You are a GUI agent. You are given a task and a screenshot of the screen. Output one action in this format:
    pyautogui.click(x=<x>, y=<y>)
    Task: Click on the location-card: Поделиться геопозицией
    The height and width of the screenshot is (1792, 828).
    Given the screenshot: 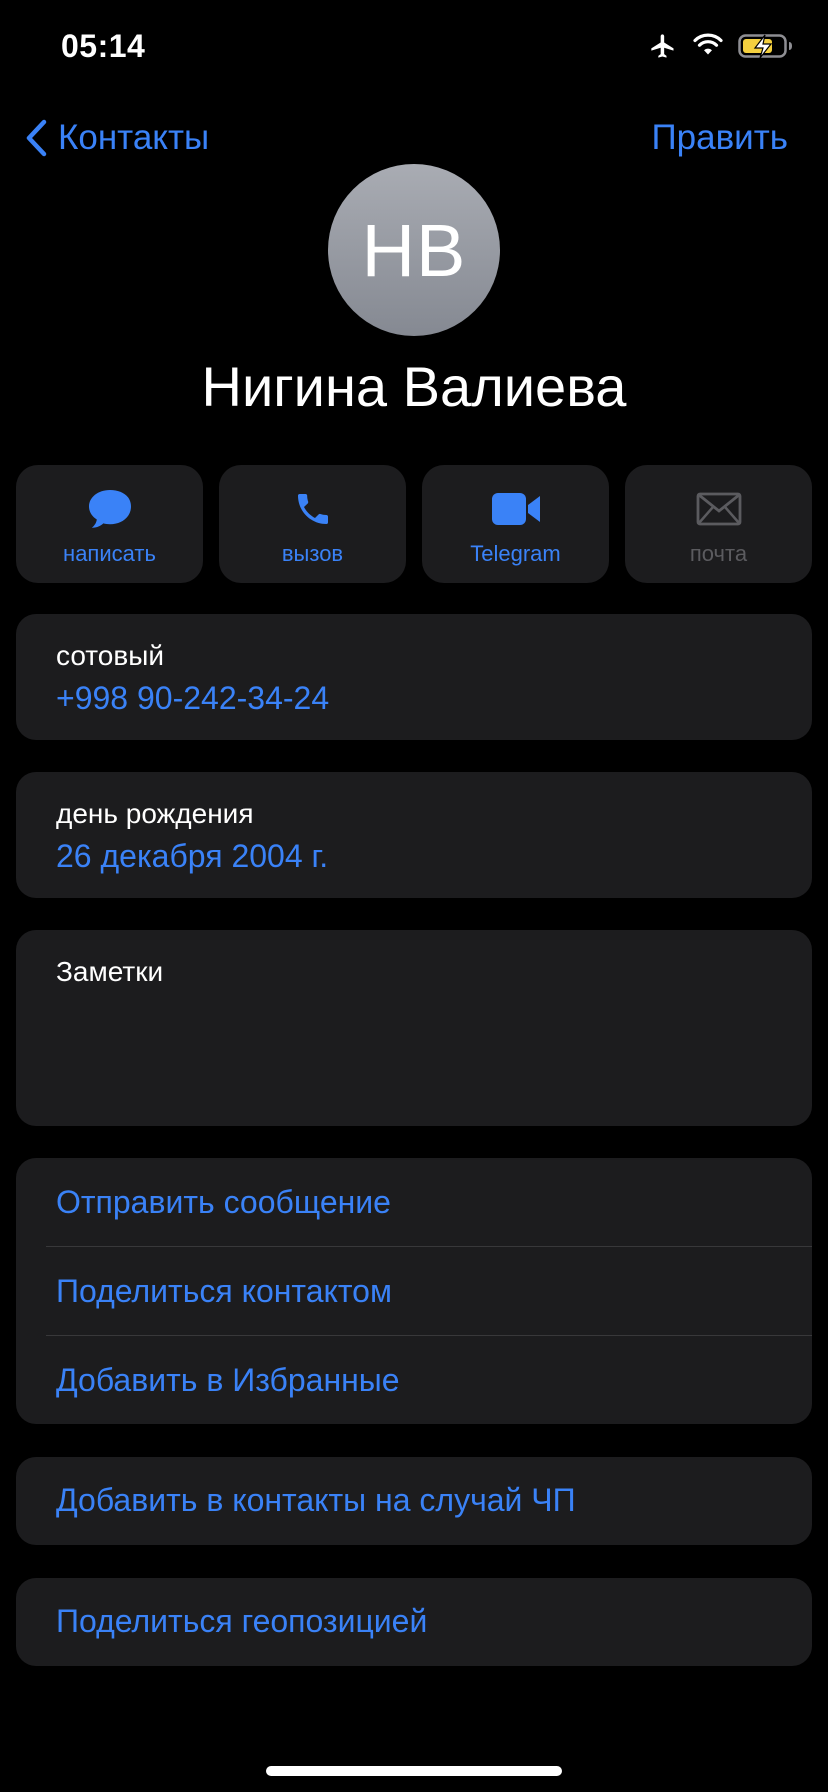 What is the action you would take?
    pyautogui.click(x=414, y=1622)
    